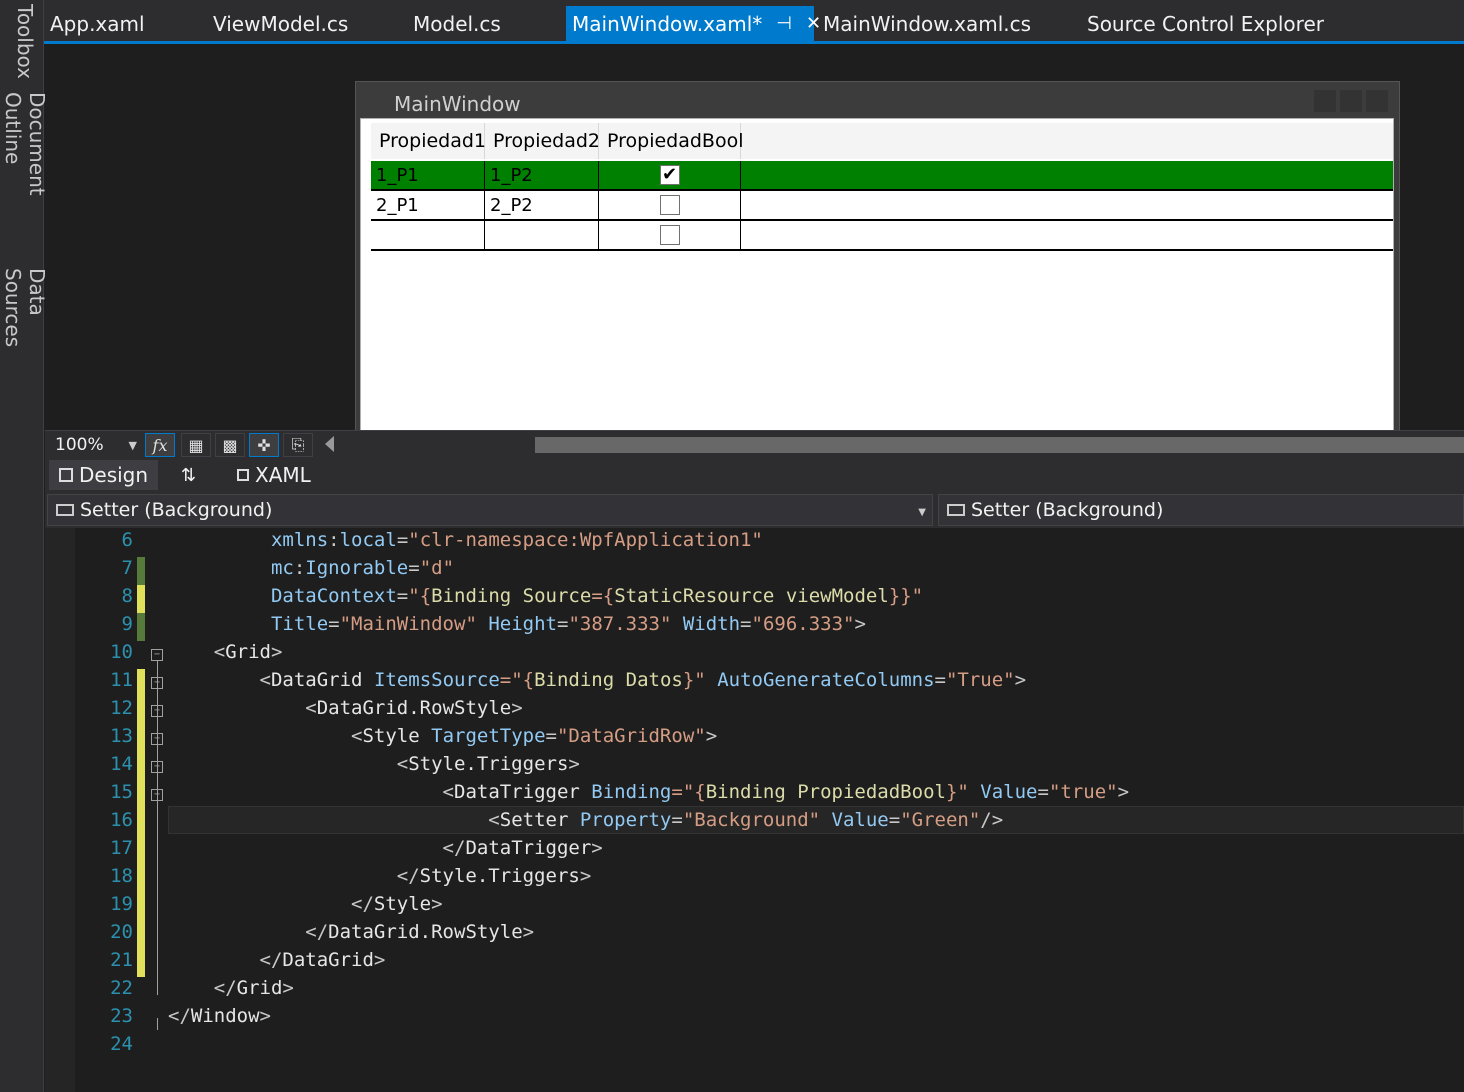 Image resolution: width=1464 pixels, height=1092 pixels. What do you see at coordinates (542, 175) in the screenshot?
I see `cell-propiedad2: 1_P2` at bounding box center [542, 175].